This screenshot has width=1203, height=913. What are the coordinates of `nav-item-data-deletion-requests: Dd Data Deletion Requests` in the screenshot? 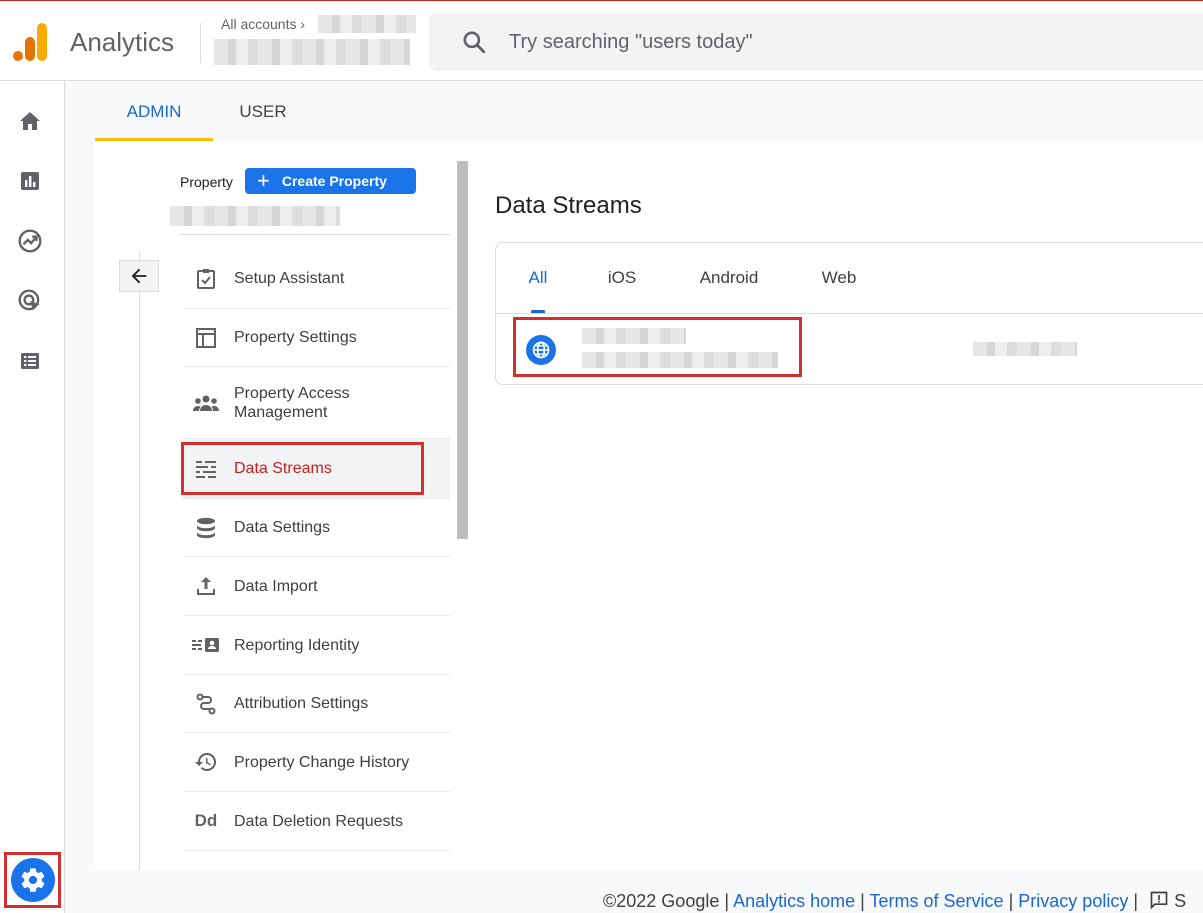 It's located at (316, 821).